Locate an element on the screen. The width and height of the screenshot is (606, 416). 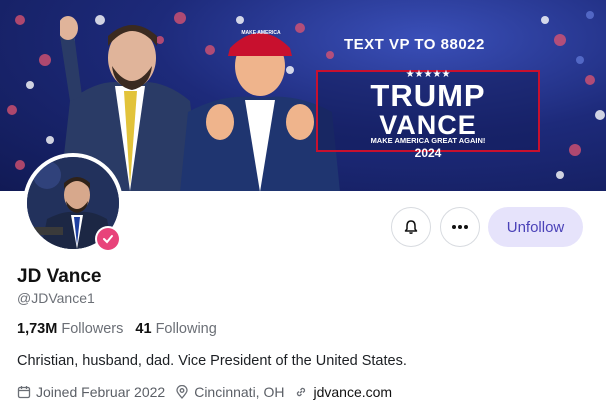
followers-label: Followers is located at coordinates (92, 329).